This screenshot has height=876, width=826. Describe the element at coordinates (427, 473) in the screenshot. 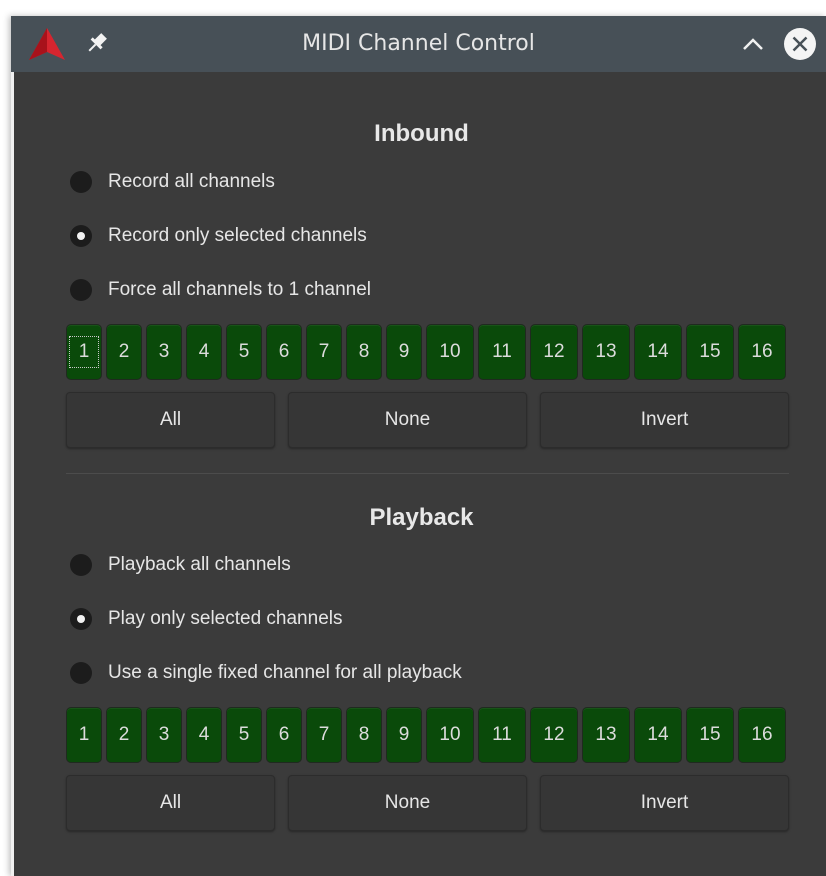

I see `section-divider` at that location.